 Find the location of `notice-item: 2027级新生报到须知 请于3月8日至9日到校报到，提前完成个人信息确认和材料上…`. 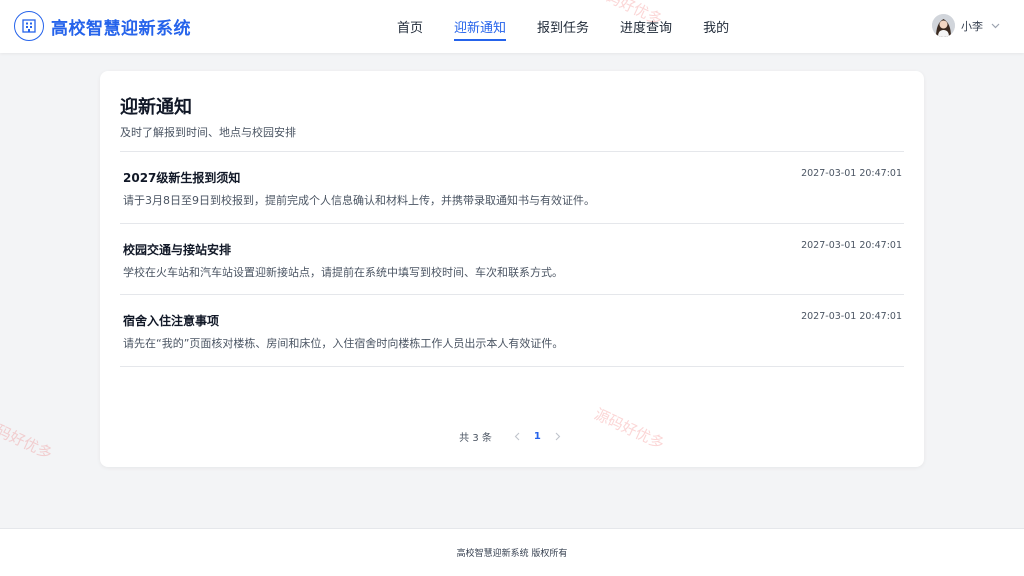

notice-item: 2027级新生报到须知 请于3月8日至9日到校报到，提前完成个人信息确认和材料上… is located at coordinates (512, 187).